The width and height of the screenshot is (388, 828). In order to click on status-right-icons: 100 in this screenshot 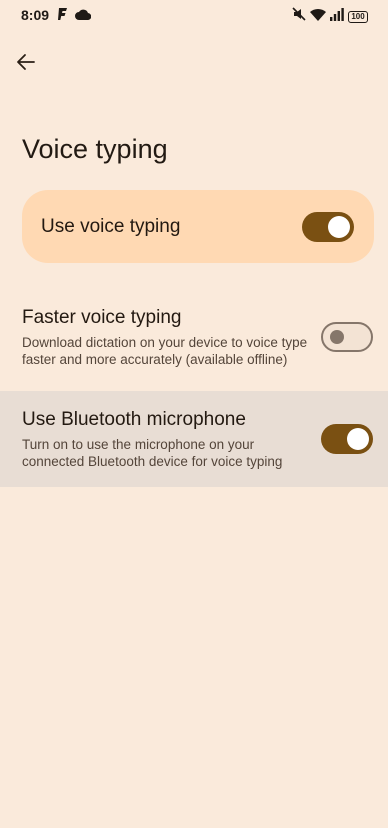, I will do `click(330, 16)`.